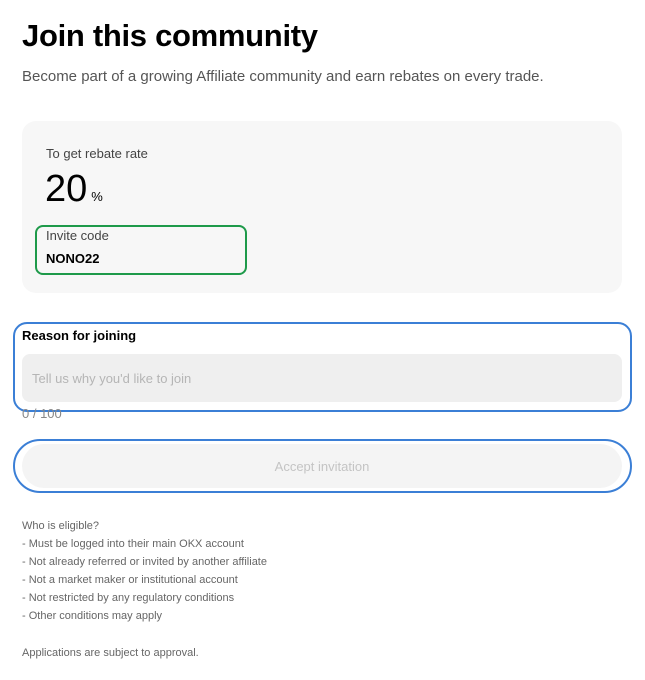 This screenshot has width=645, height=680. Describe the element at coordinates (97, 153) in the screenshot. I see `rebate-rate-label: To get rebate rate` at that location.